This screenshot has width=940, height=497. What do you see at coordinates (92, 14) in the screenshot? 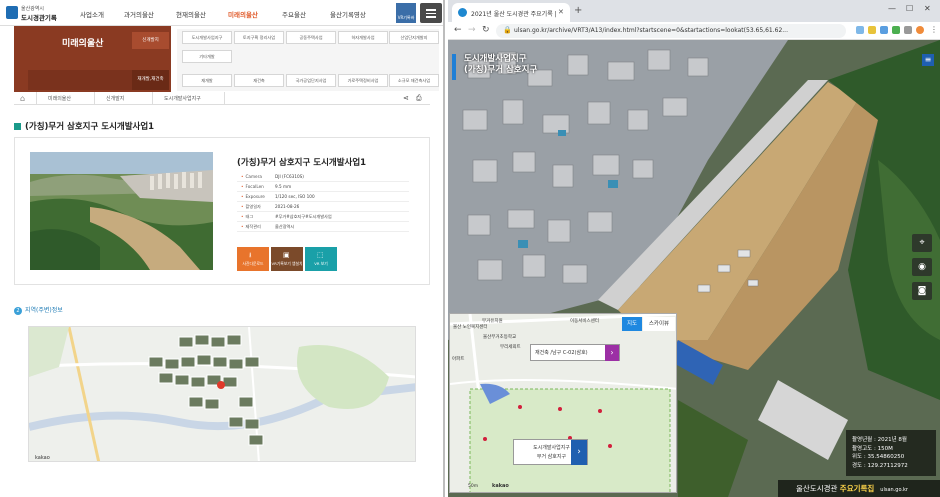
I see `nav-item: 사업소개` at bounding box center [92, 14].